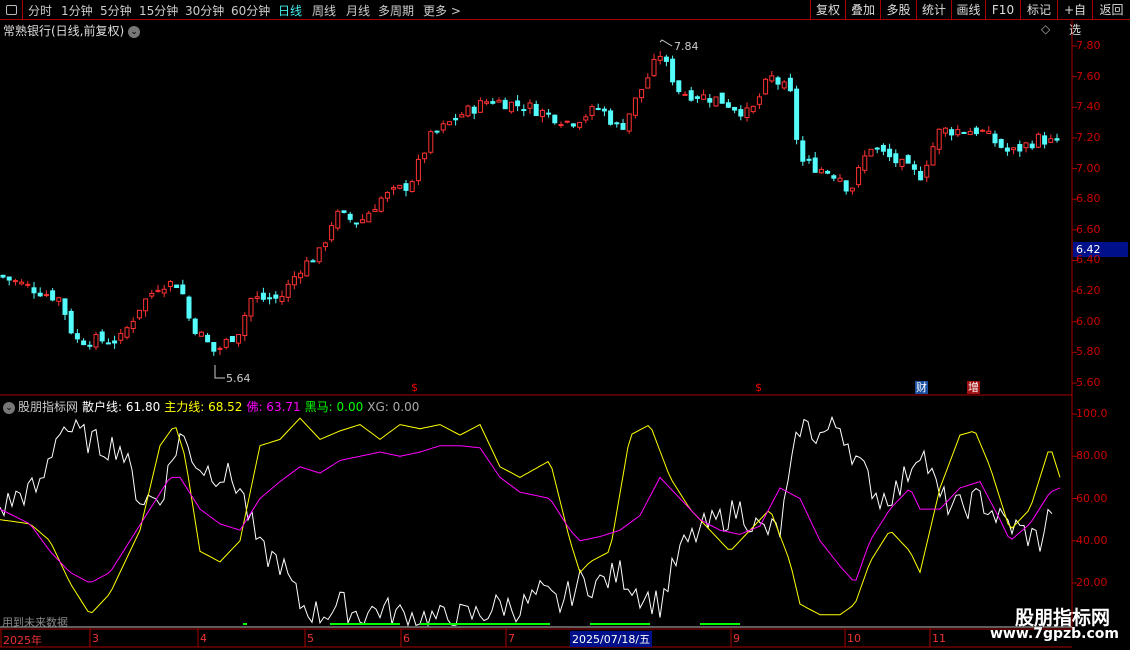 Image resolution: width=1130 pixels, height=650 pixels. What do you see at coordinates (40, 10) in the screenshot?
I see `period-tab-0: 分时` at bounding box center [40, 10].